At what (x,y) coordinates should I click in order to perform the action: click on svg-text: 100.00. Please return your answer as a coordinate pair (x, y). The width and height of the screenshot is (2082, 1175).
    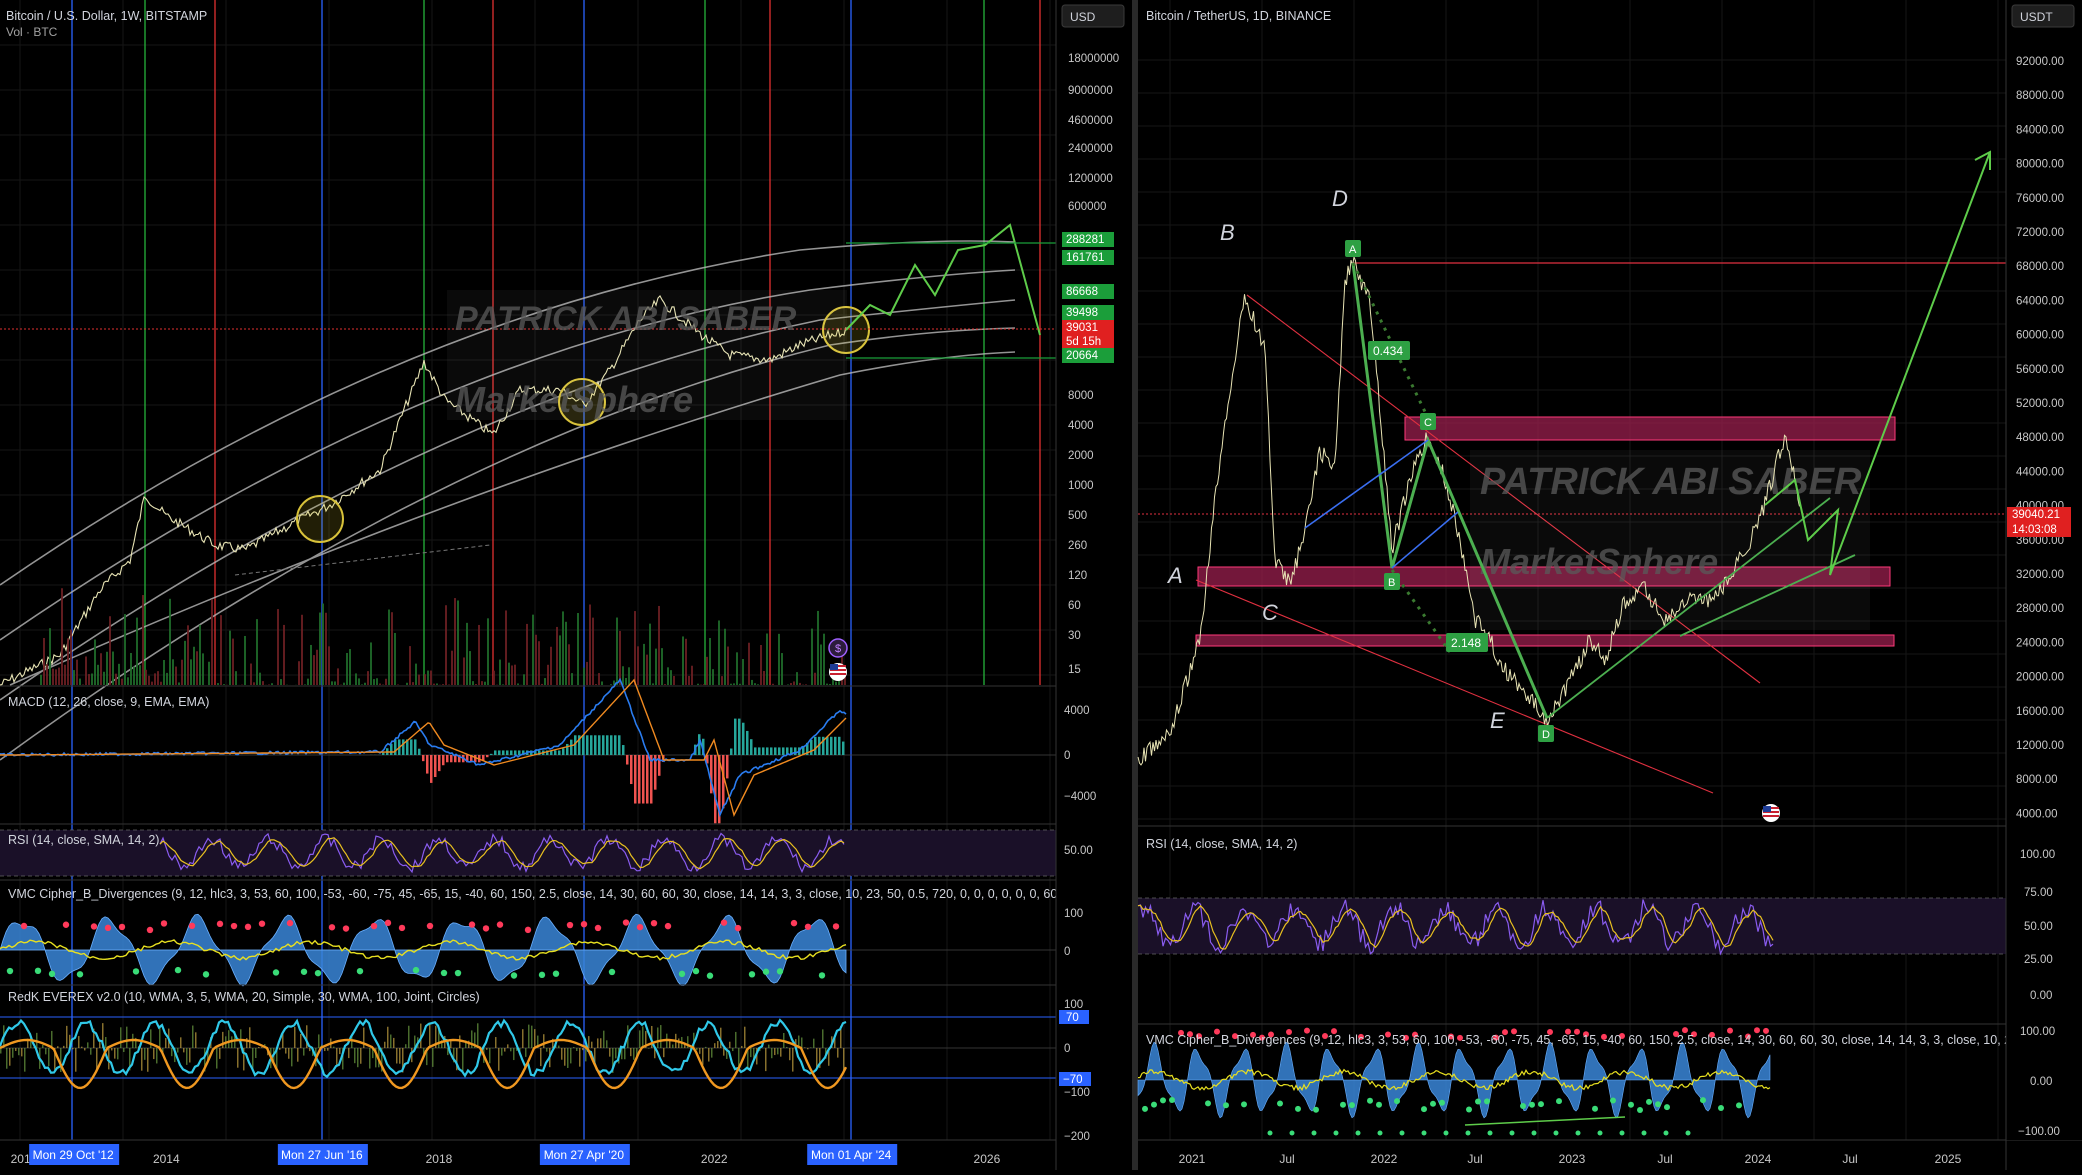
    Looking at the image, I should click on (2037, 1032).